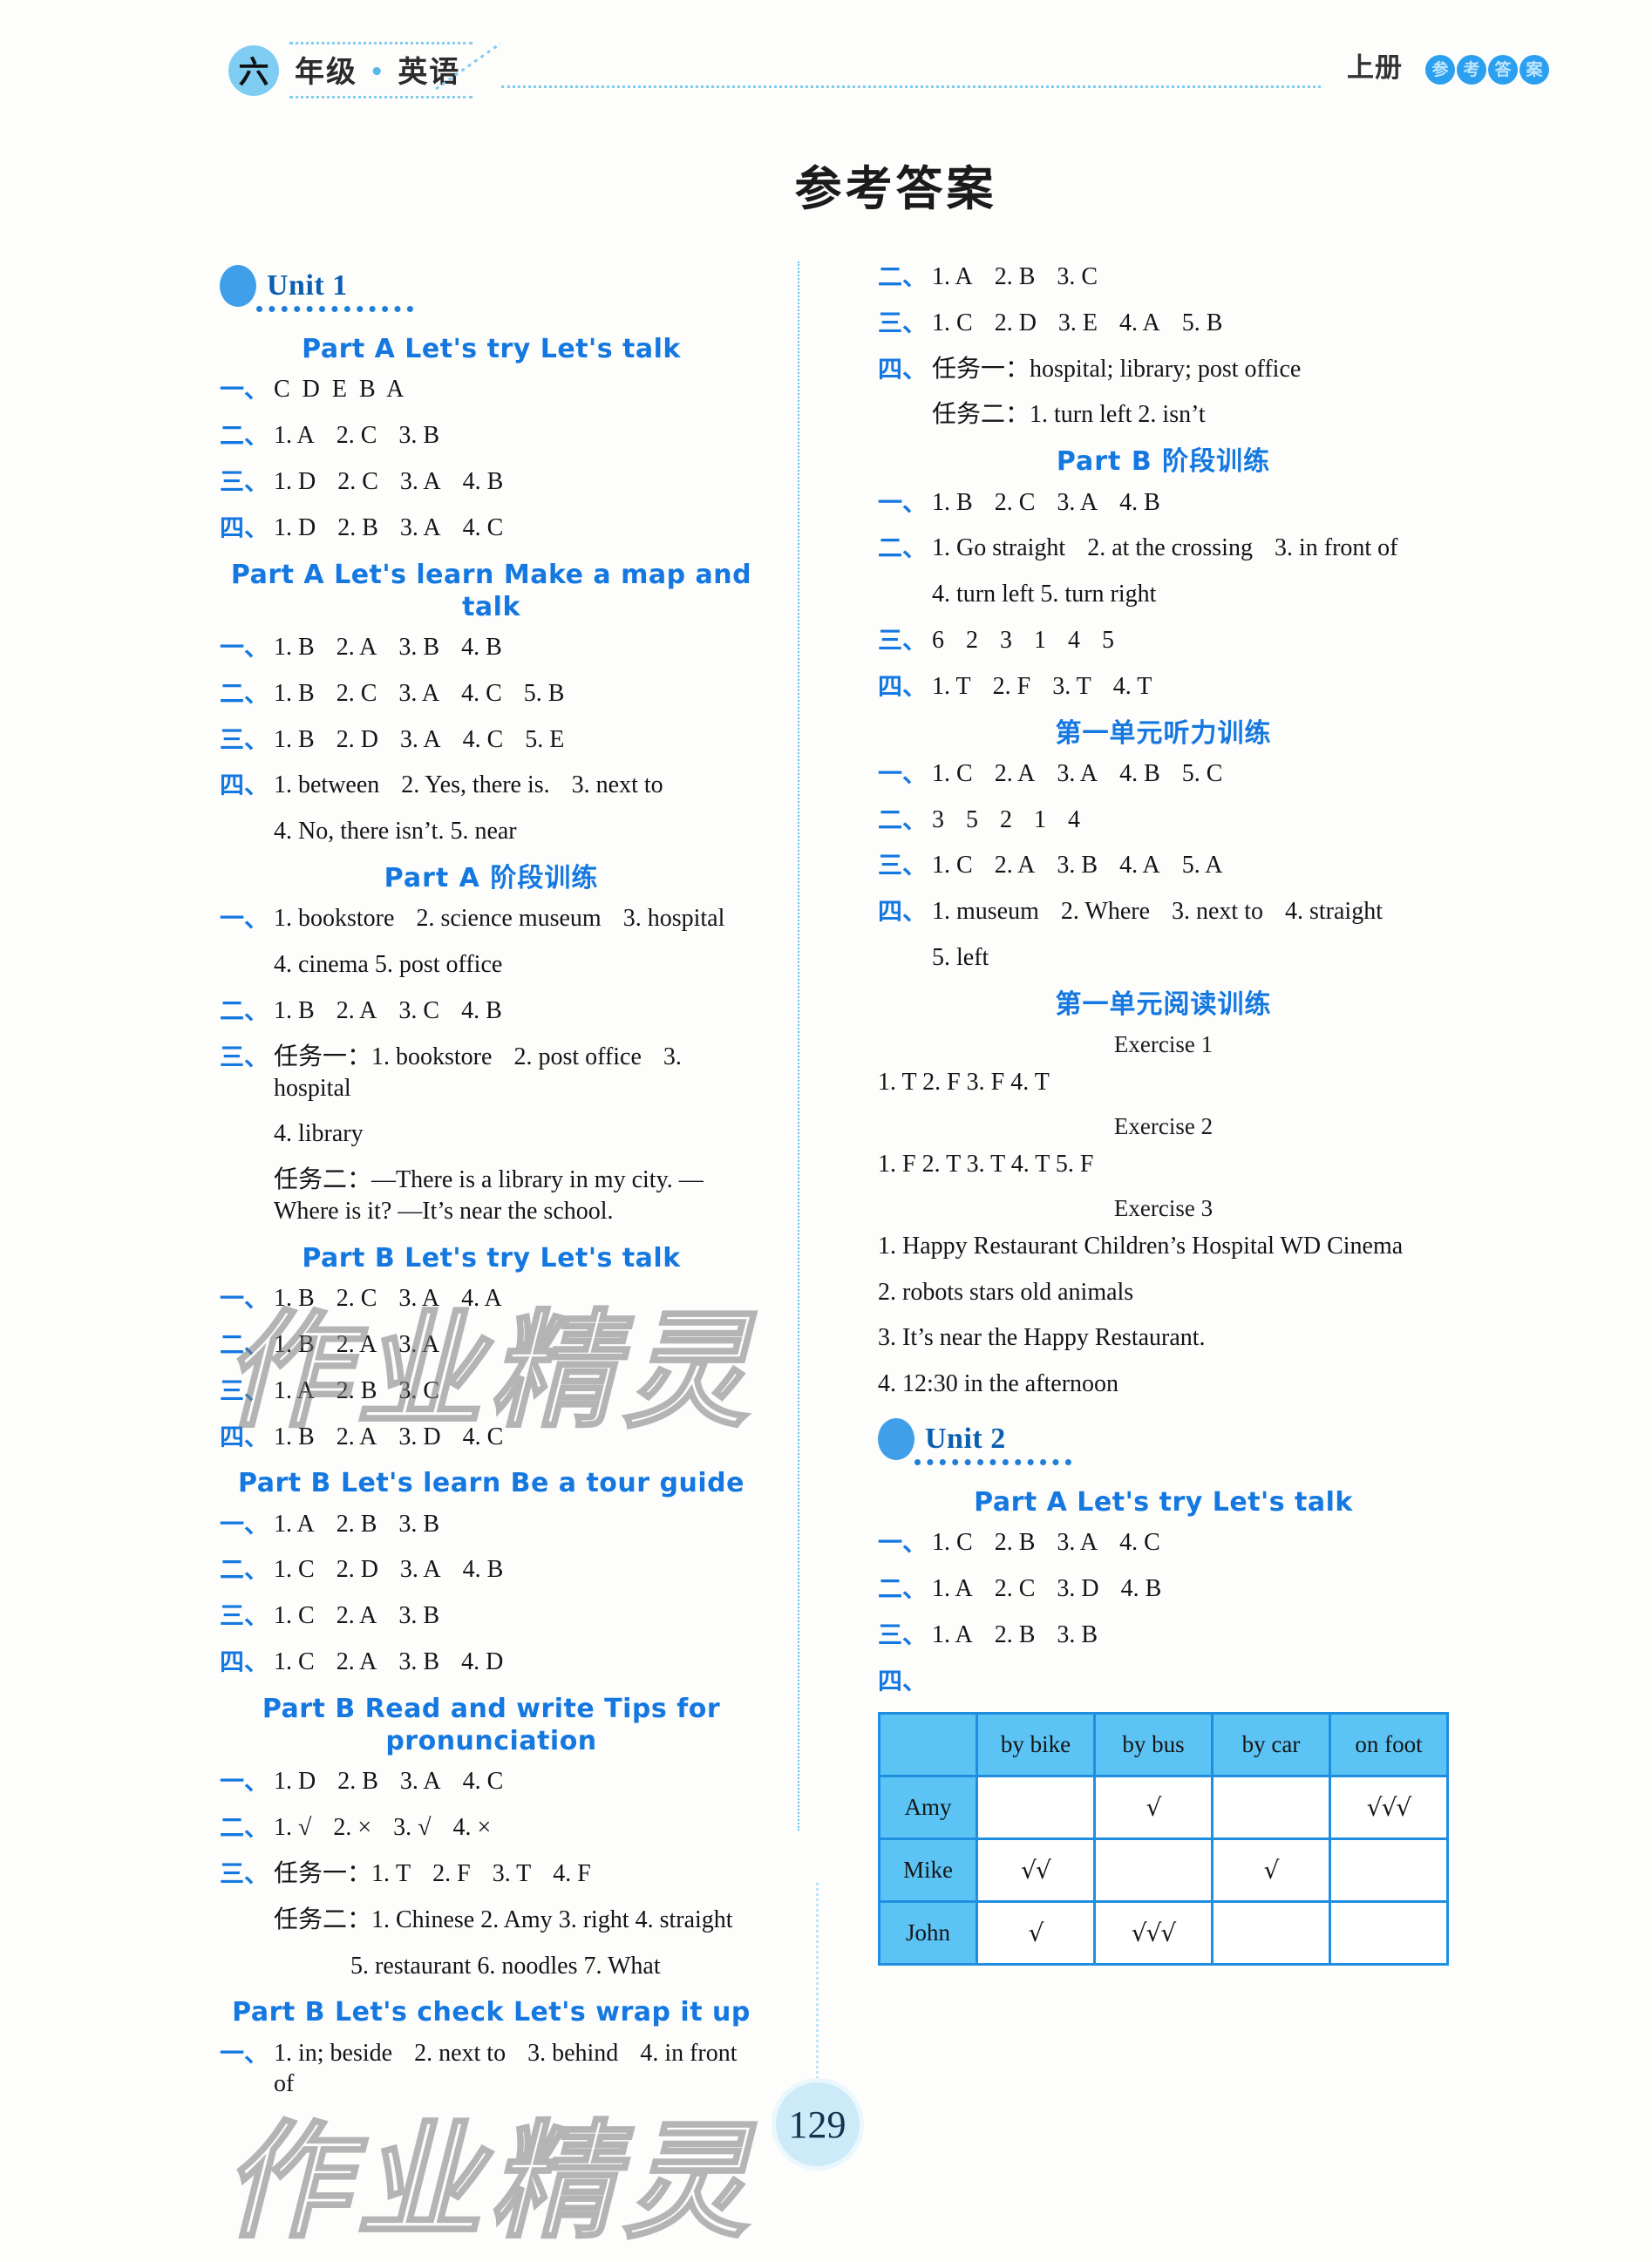 The image size is (1652, 2262). I want to click on answer-row-text: 1. B 2. C 3. A 4. B, so click(1046, 502).